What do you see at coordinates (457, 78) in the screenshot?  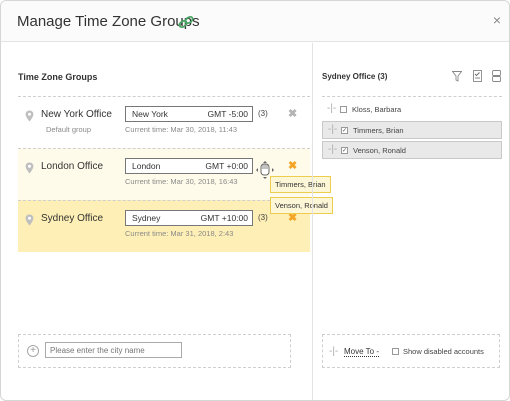 I see `filter-icon` at bounding box center [457, 78].